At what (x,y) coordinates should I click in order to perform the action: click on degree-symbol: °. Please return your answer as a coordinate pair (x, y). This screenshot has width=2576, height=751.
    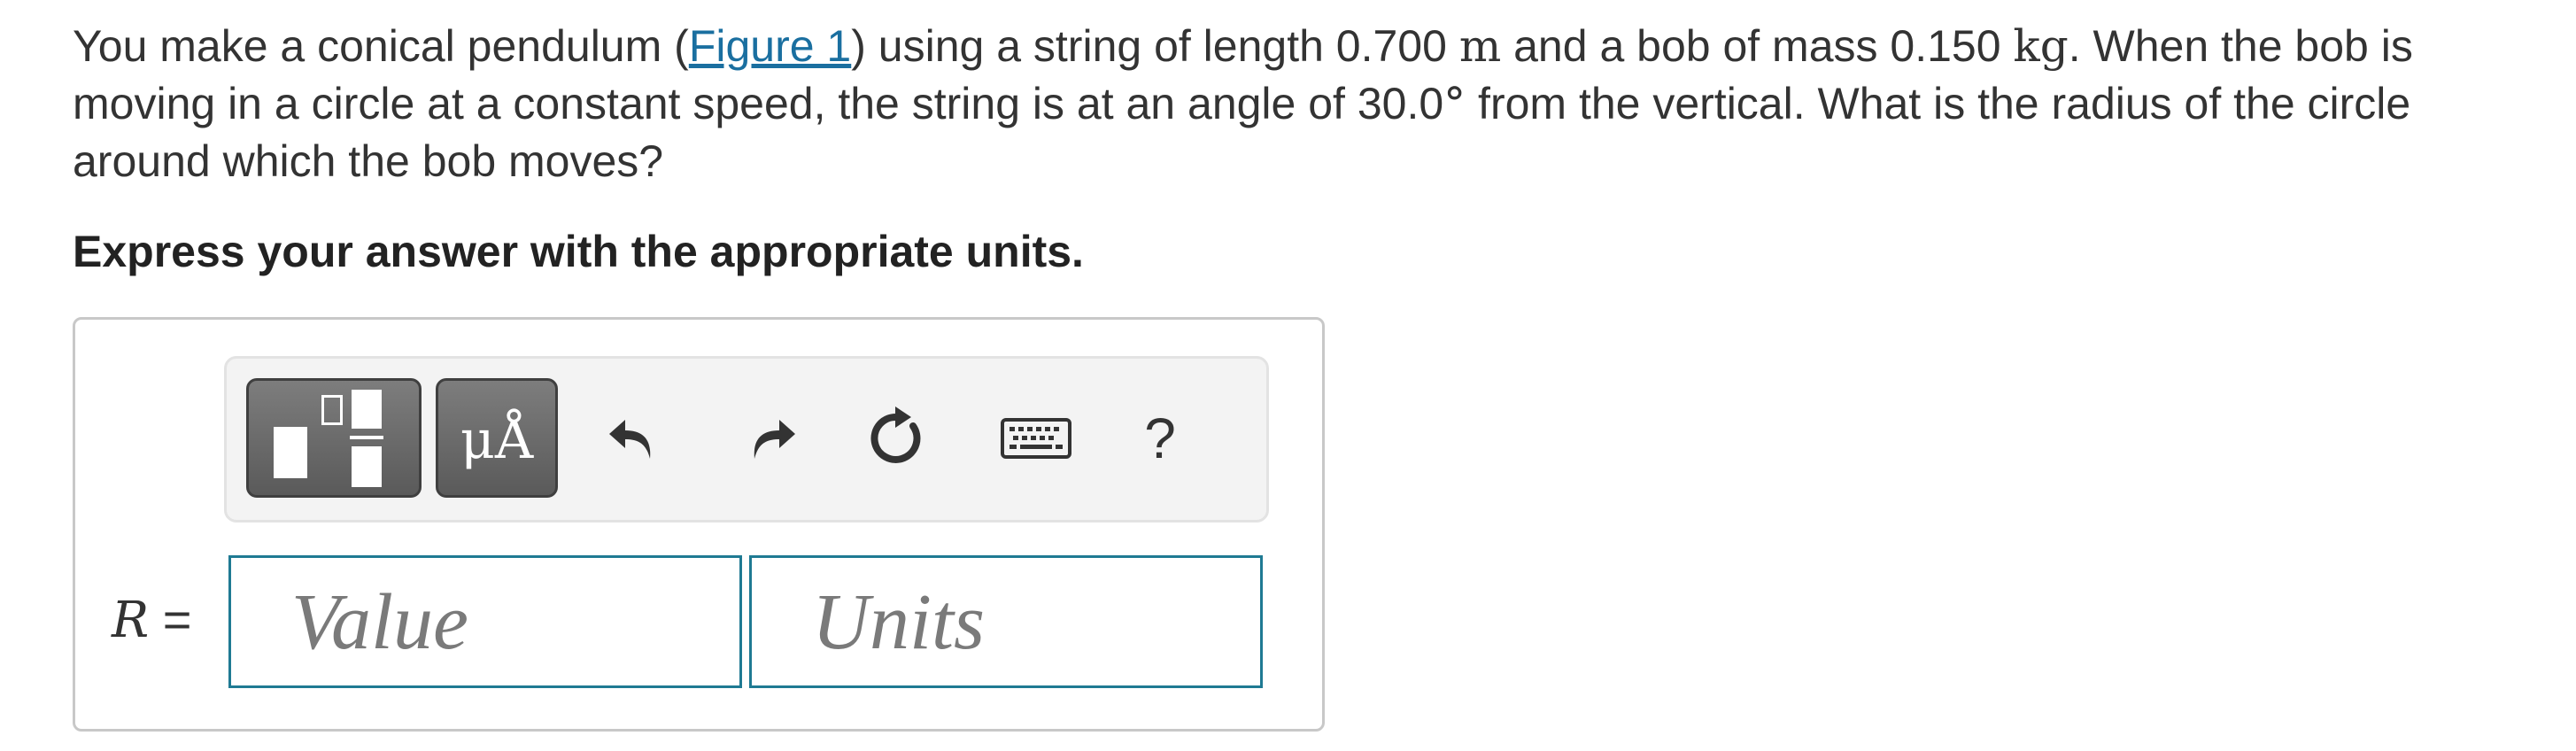
    Looking at the image, I should click on (1454, 103).